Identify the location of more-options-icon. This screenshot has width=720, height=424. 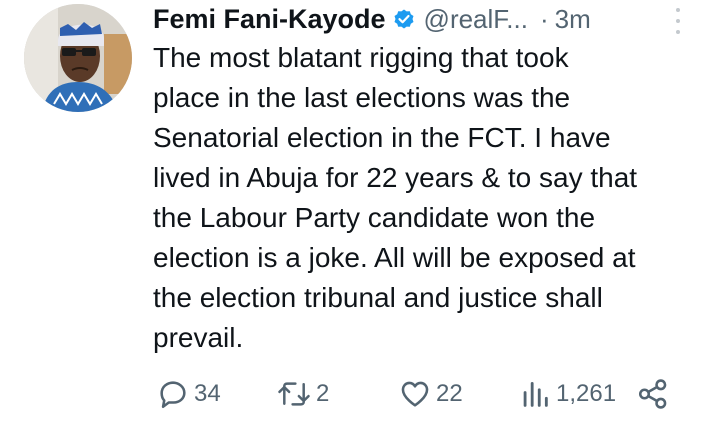
(678, 21).